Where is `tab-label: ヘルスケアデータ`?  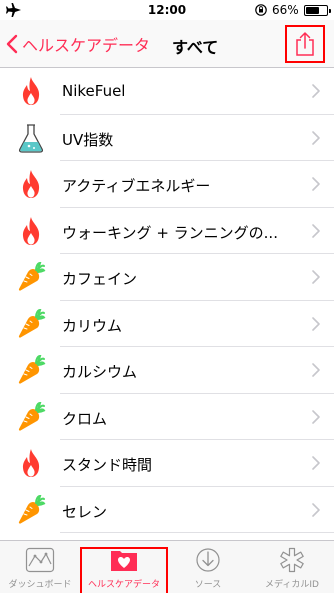 tab-label: ヘルスケアデータ is located at coordinates (123, 585).